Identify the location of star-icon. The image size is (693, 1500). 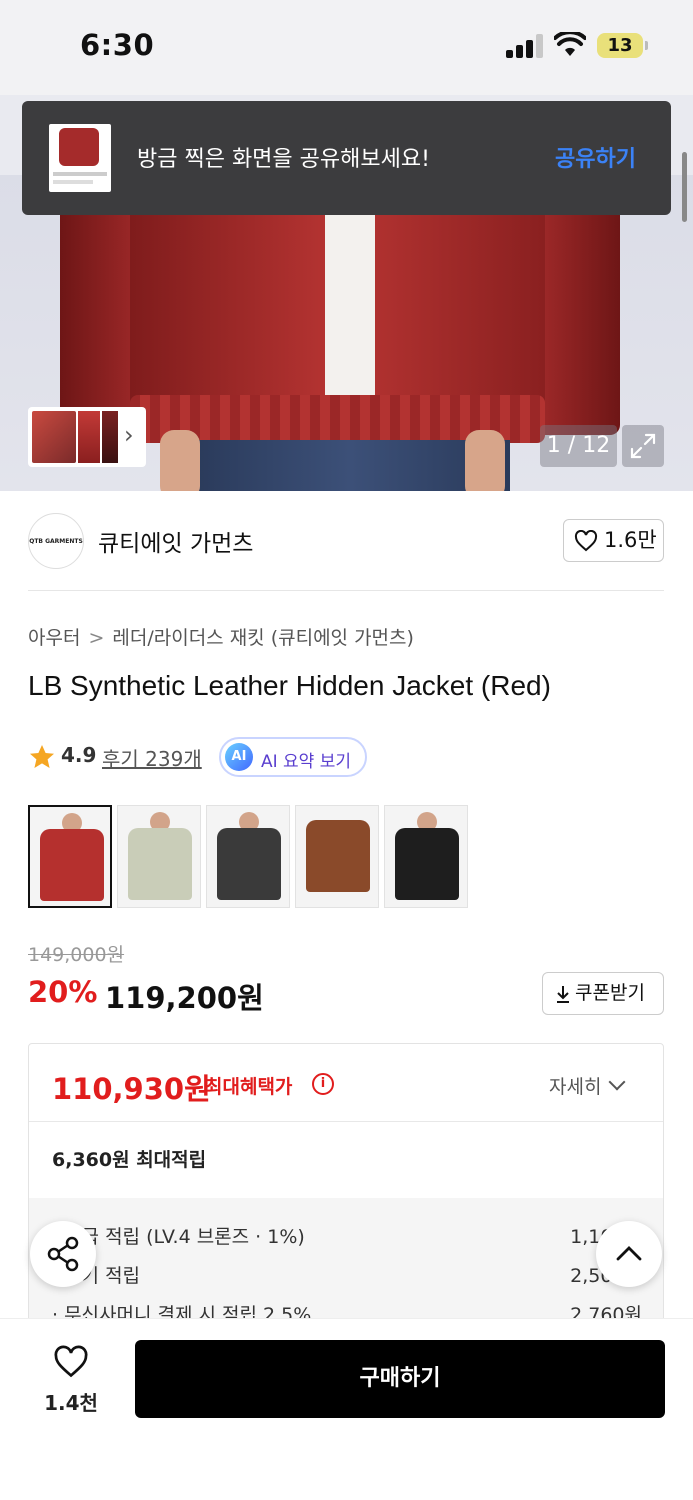
(42, 756).